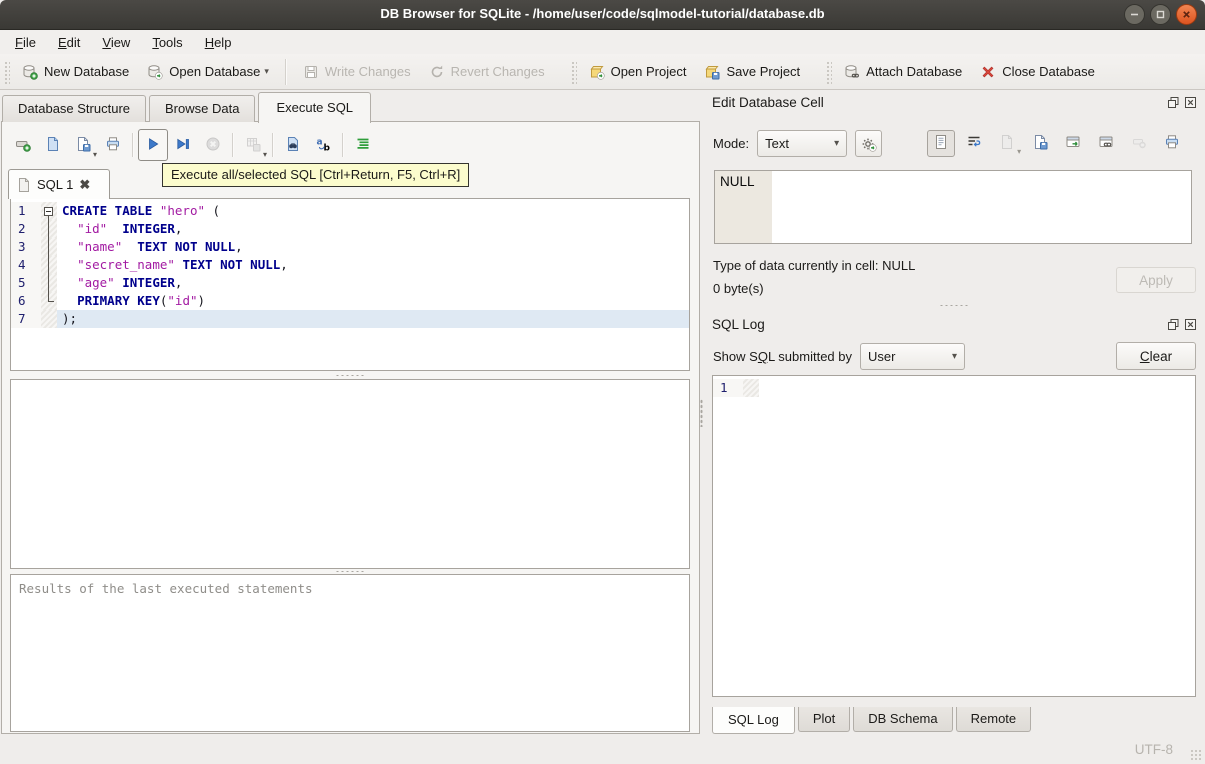 This screenshot has height=764, width=1205. Describe the element at coordinates (26, 229) in the screenshot. I see `line-number: 2` at that location.